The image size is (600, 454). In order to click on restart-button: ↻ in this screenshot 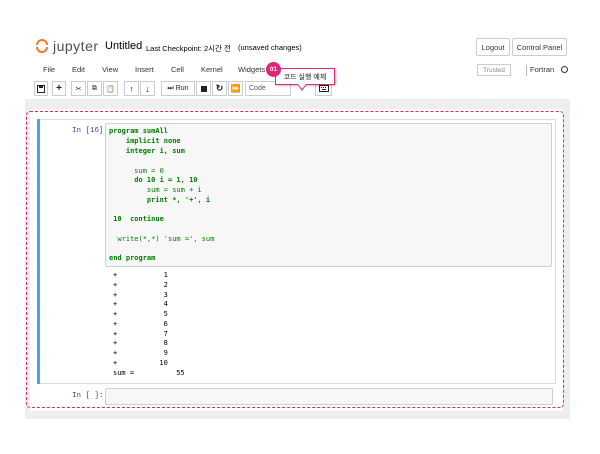, I will do `click(219, 88)`.